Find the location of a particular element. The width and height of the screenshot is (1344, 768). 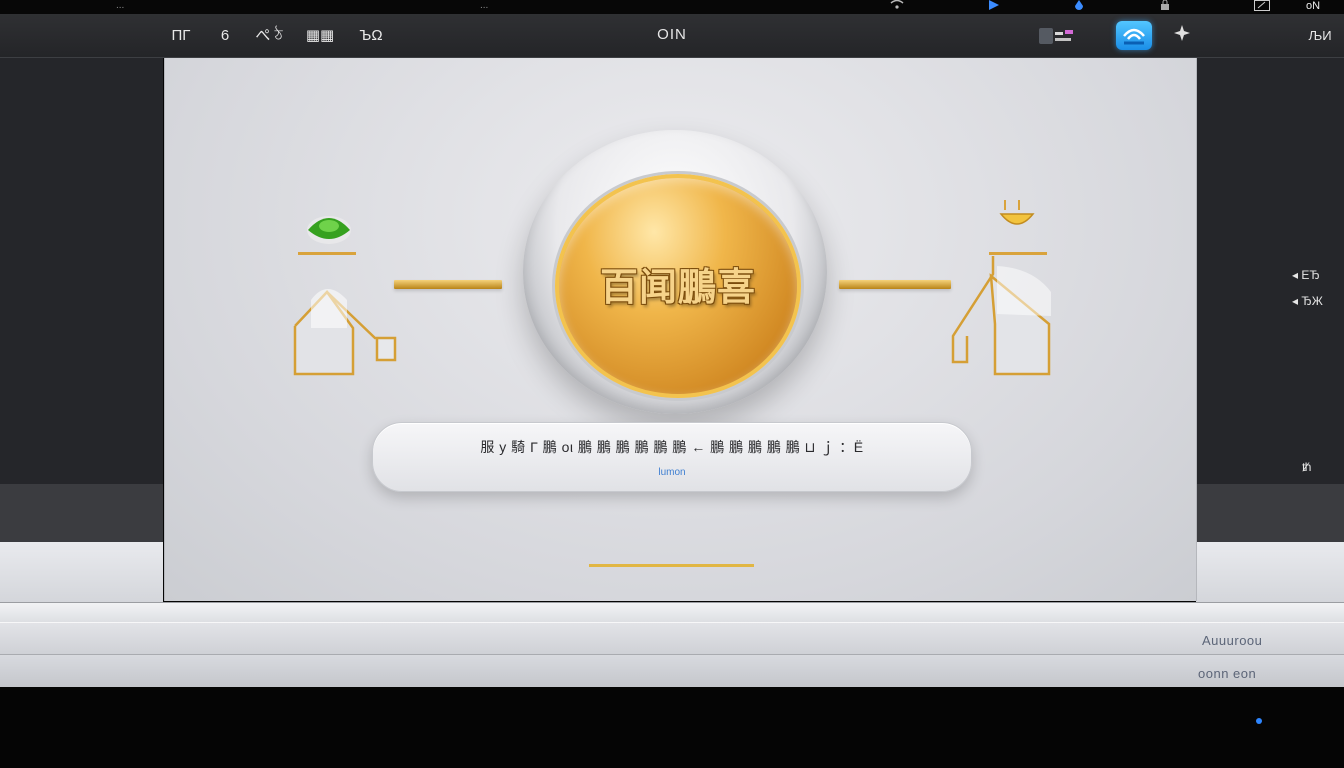

status-strip: ... ... oN is located at coordinates (672, 7).